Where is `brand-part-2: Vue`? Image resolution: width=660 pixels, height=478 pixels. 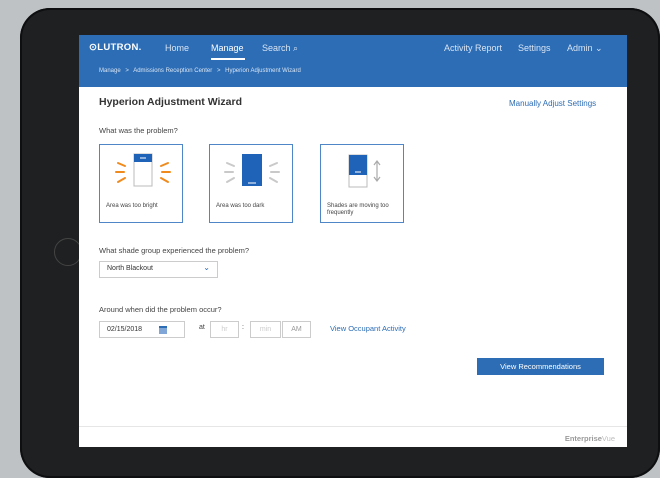
brand-part-2: Vue is located at coordinates (608, 438).